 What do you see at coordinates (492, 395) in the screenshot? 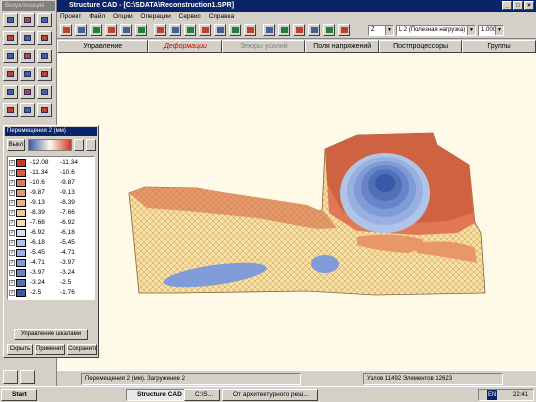
I see `language-indicator: EN` at bounding box center [492, 395].